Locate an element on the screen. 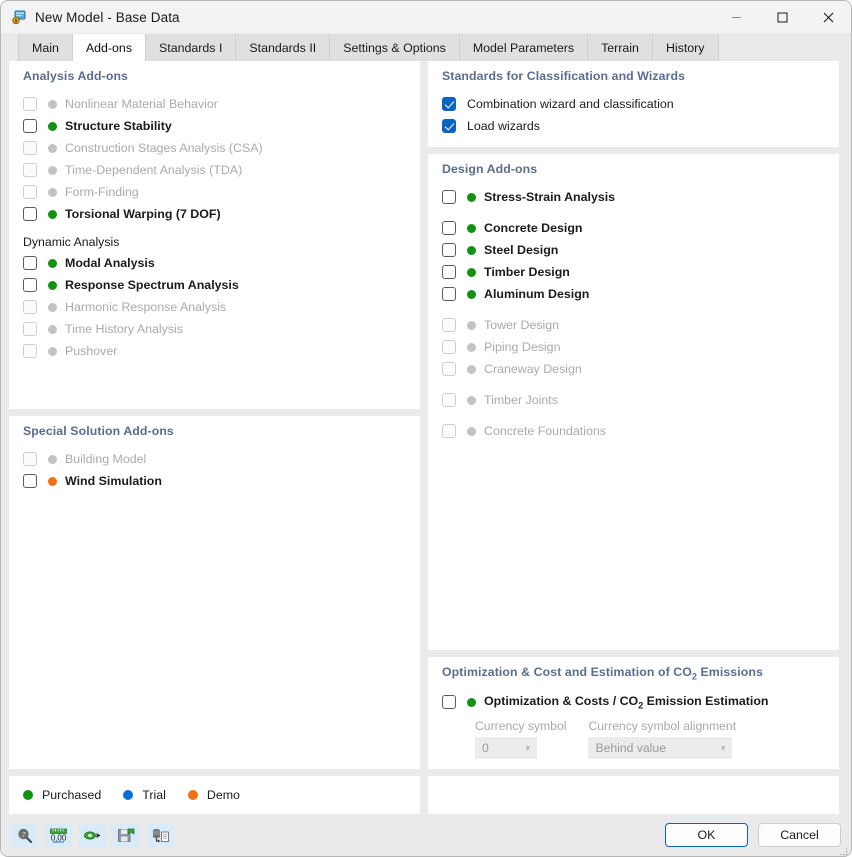 The width and height of the screenshot is (852, 857). tab-standards-i: Standards I is located at coordinates (191, 47).